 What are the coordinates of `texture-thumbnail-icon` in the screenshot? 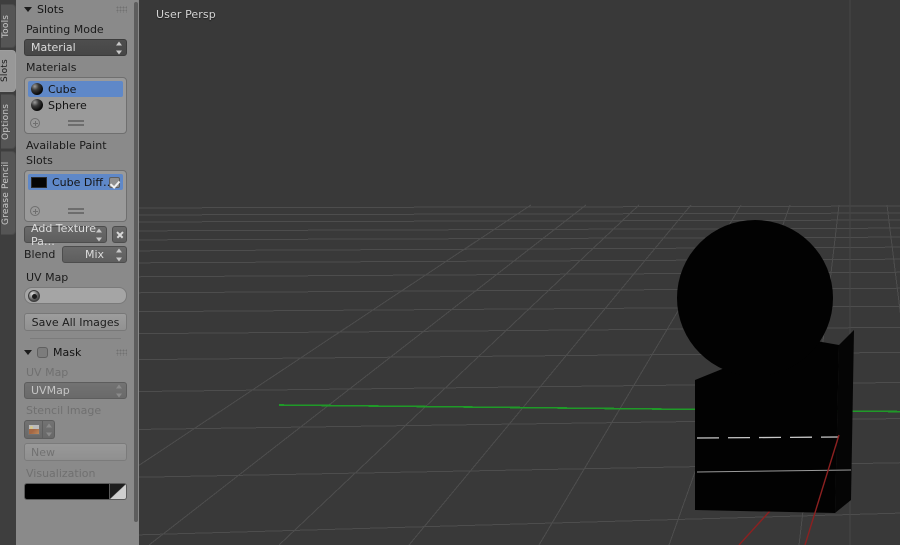 It's located at (39, 182).